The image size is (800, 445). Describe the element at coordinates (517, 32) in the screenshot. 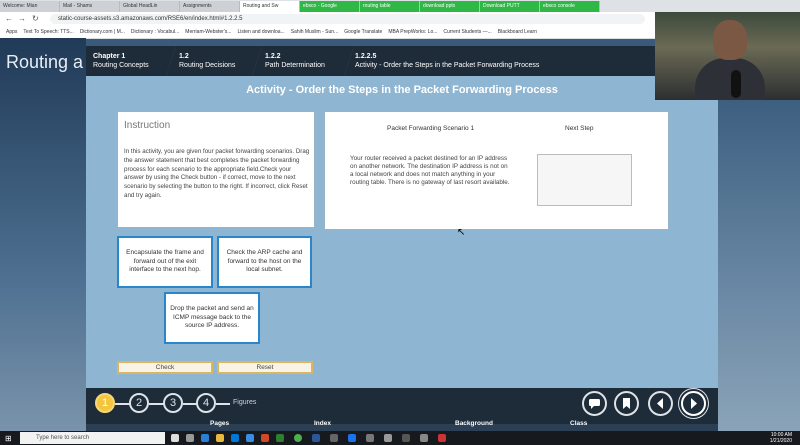

I see `bookmark: Blackboard Learn` at that location.